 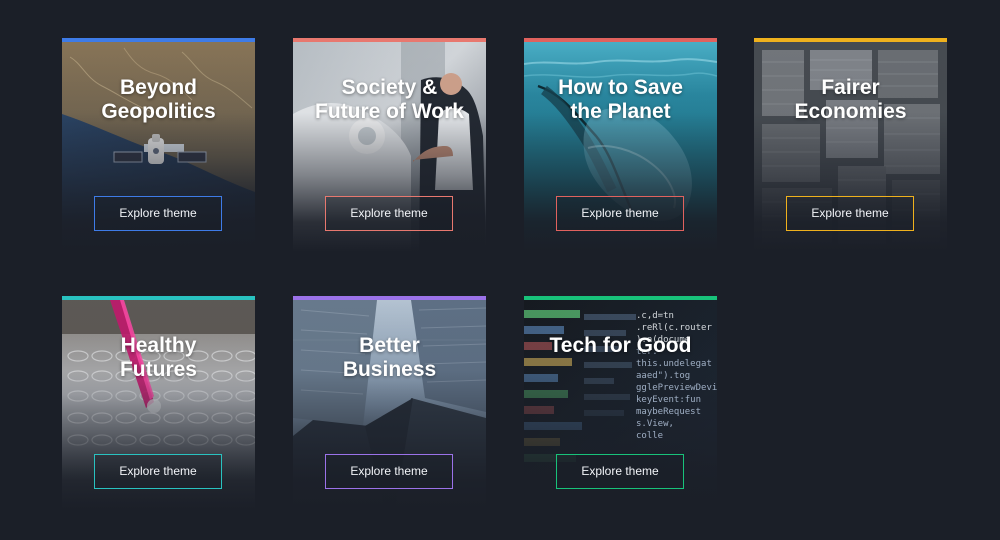 What do you see at coordinates (620, 99) in the screenshot?
I see `theme-title: How to Save the Planet` at bounding box center [620, 99].